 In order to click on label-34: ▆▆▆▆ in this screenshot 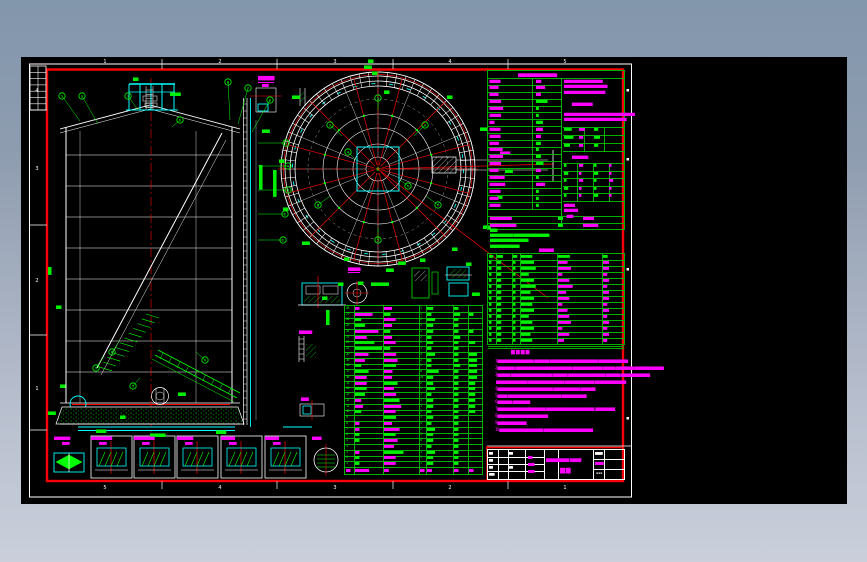, I will do `click(221, 431)`.